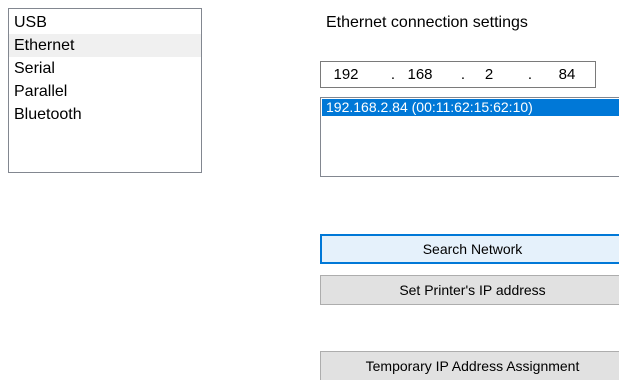 The height and width of the screenshot is (380, 619). Describe the element at coordinates (105, 45) in the screenshot. I see `connection-type-ethernet: Ethernet` at that location.